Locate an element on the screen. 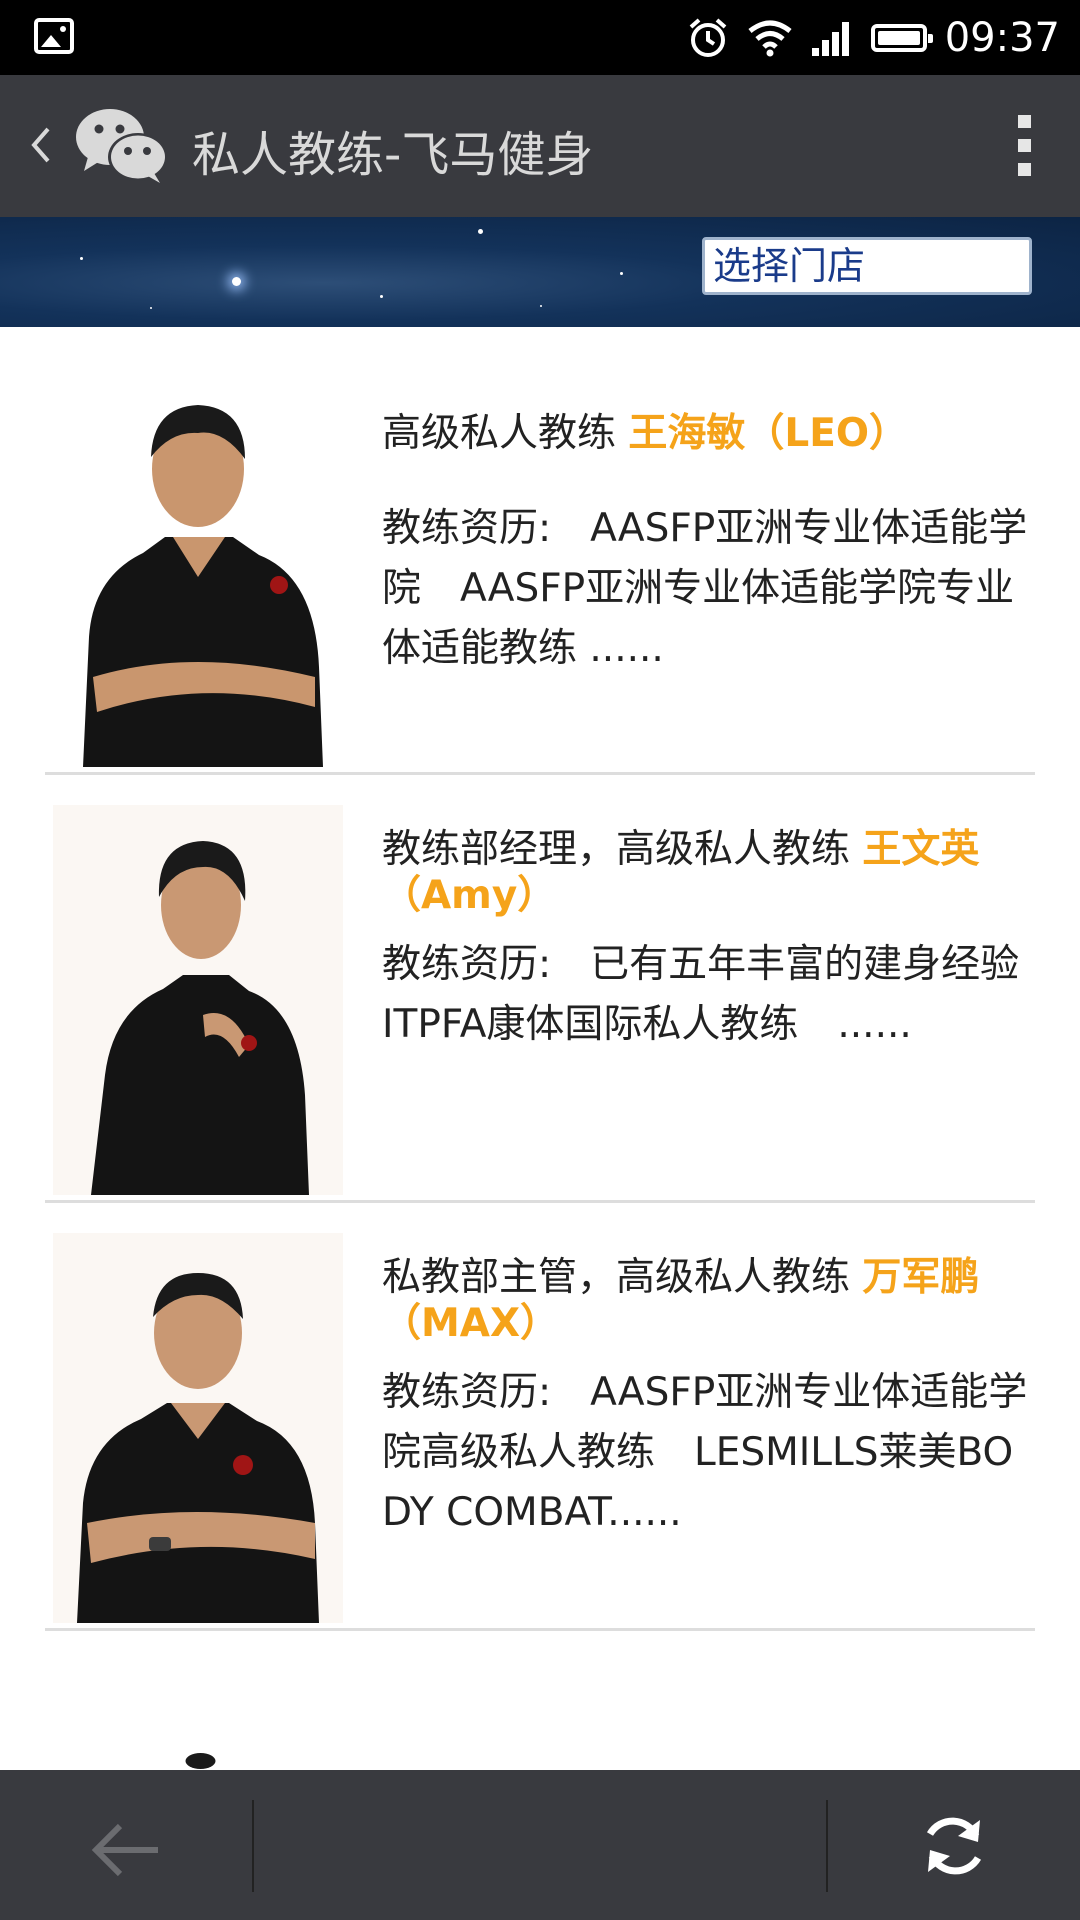 This screenshot has height=1920, width=1080. coach-title: 私教部主管，高级私人教练 万军鹏（MAX） is located at coordinates (682, 1301).